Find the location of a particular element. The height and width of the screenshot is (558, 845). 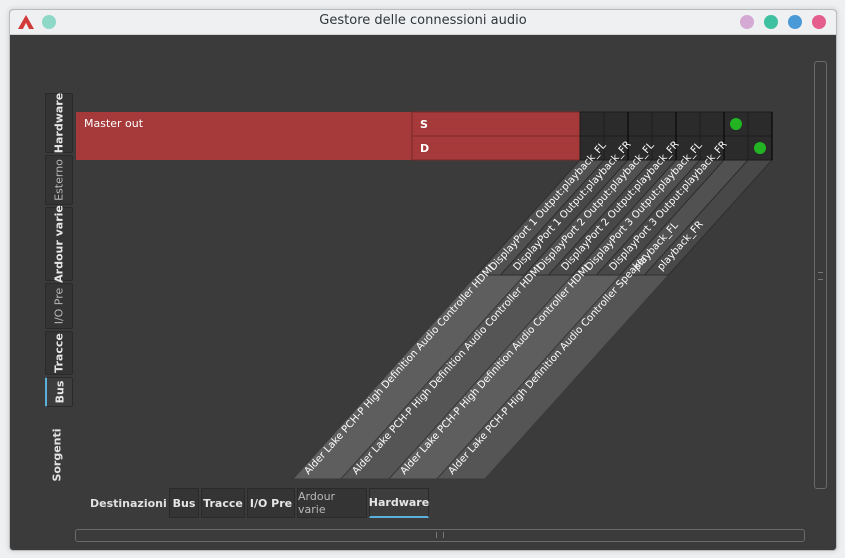

minimize-button is located at coordinates (771, 22).